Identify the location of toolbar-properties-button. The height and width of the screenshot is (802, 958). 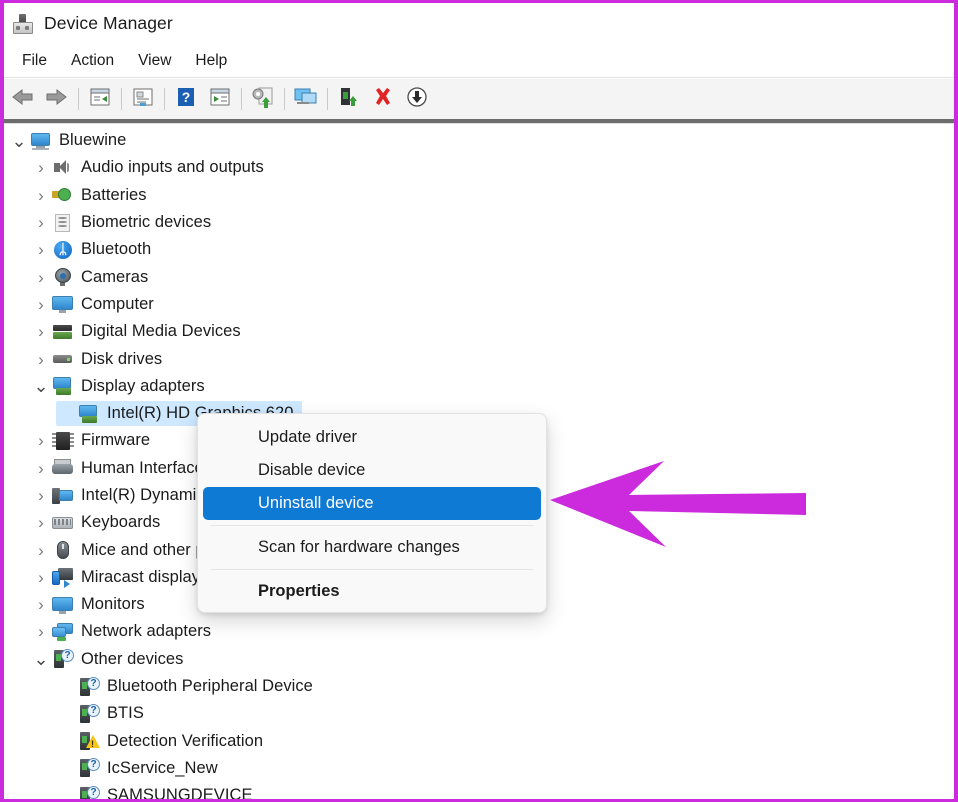
(143, 99).